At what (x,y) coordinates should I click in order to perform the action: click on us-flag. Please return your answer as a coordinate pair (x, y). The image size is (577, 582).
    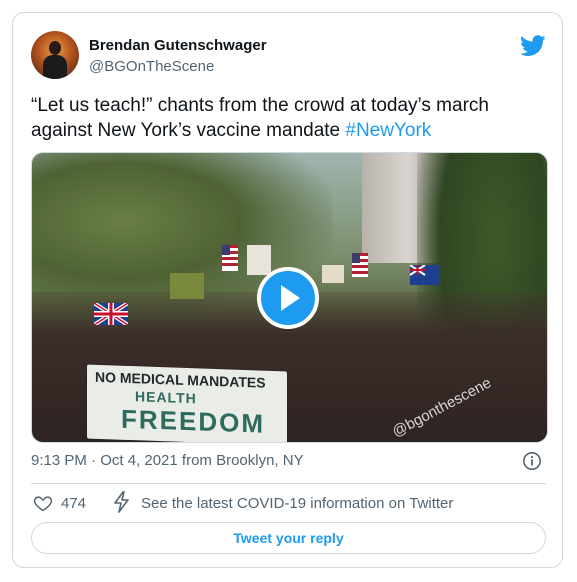
    Looking at the image, I should click on (230, 258).